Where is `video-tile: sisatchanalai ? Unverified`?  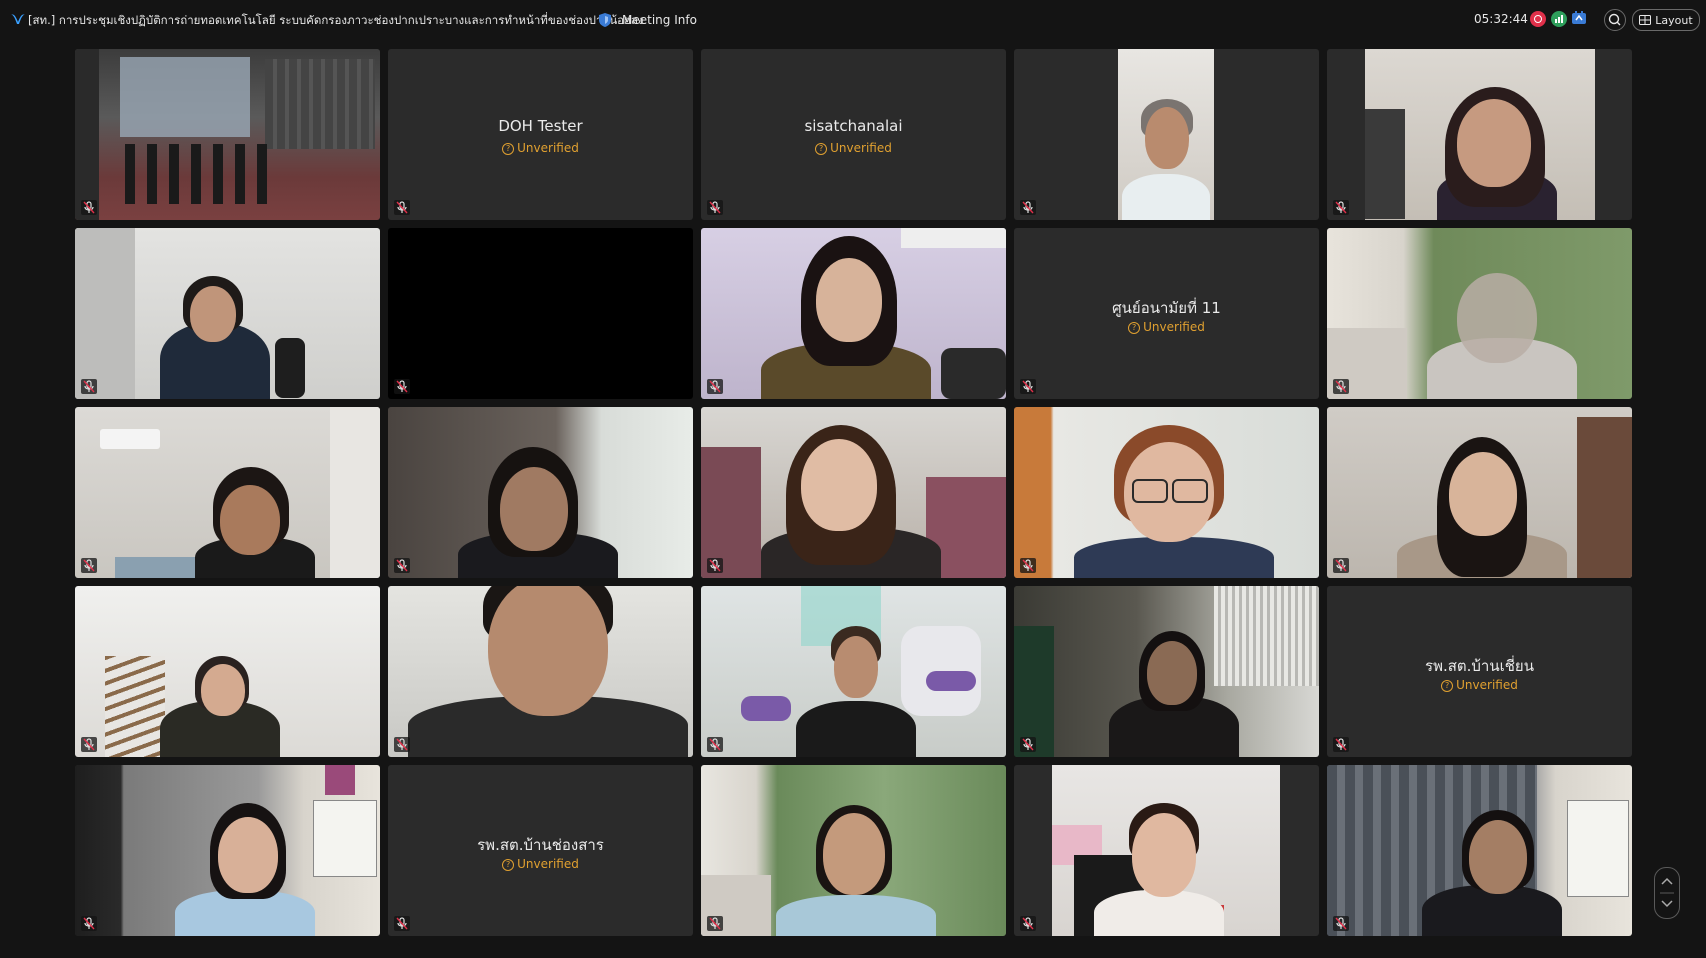
video-tile: sisatchanalai ? Unverified is located at coordinates (853, 134).